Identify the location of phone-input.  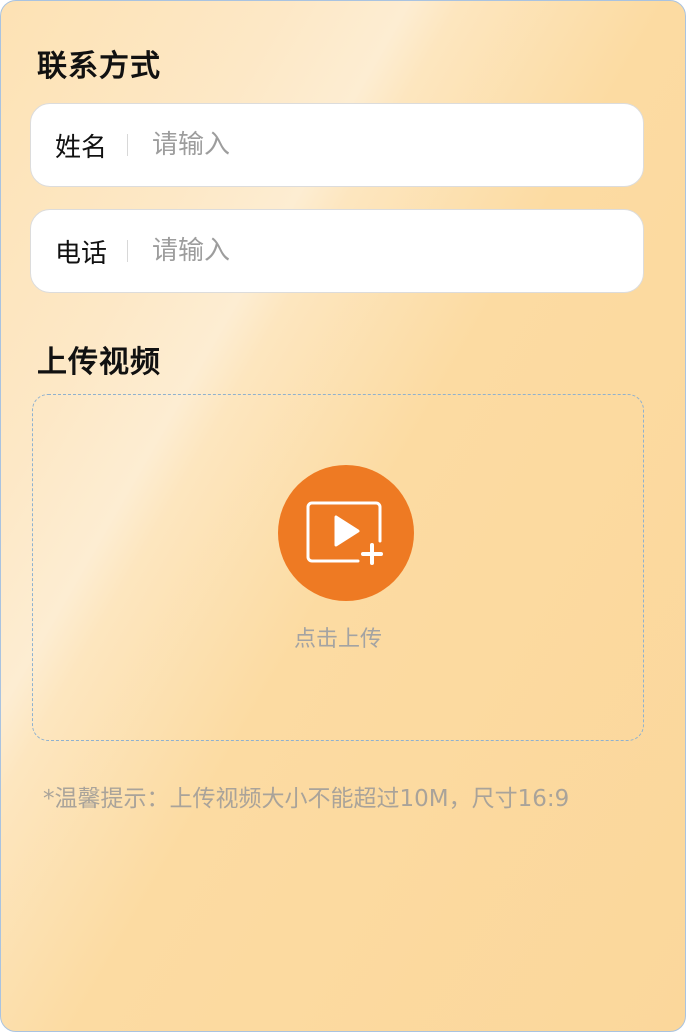
(397, 251).